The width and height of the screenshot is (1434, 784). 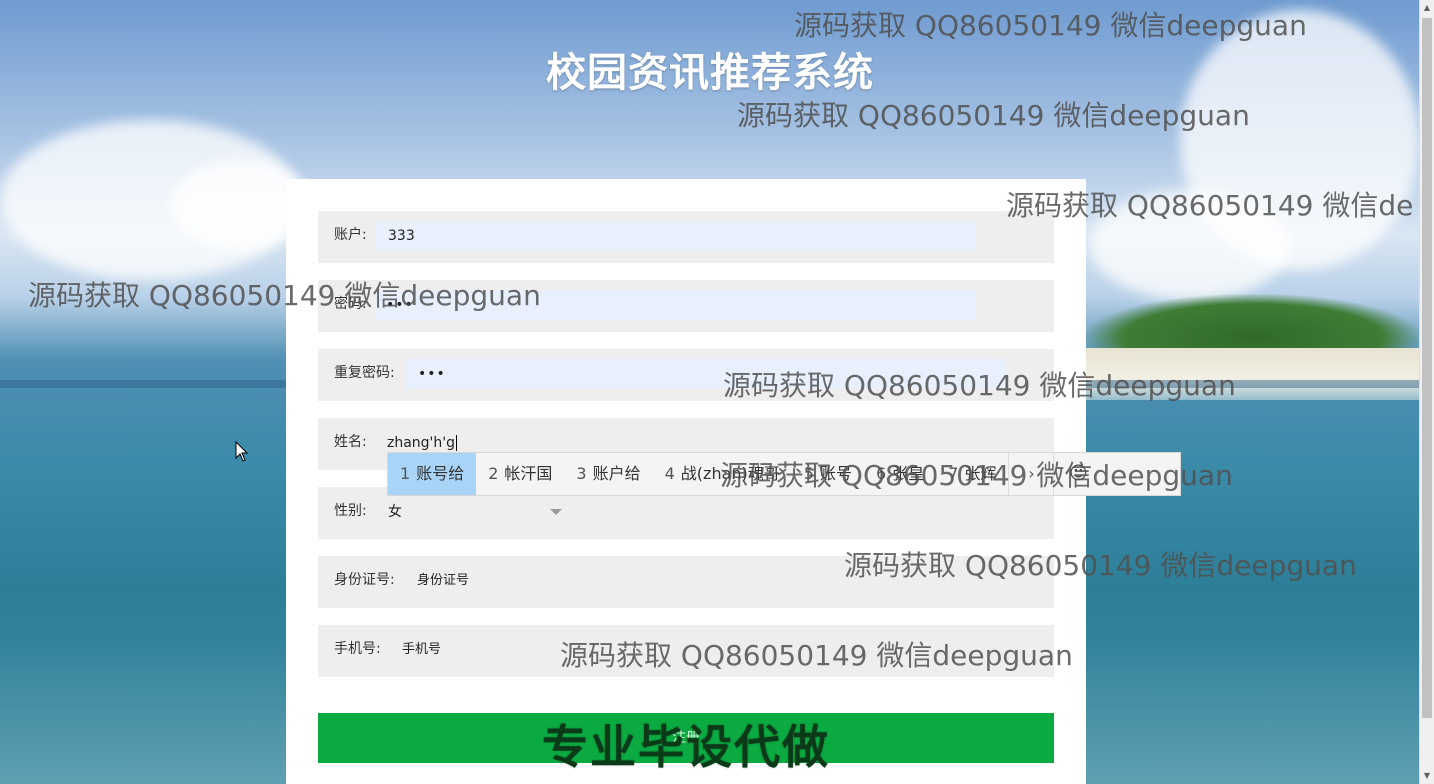 I want to click on chevron-down-icon, so click(x=556, y=512).